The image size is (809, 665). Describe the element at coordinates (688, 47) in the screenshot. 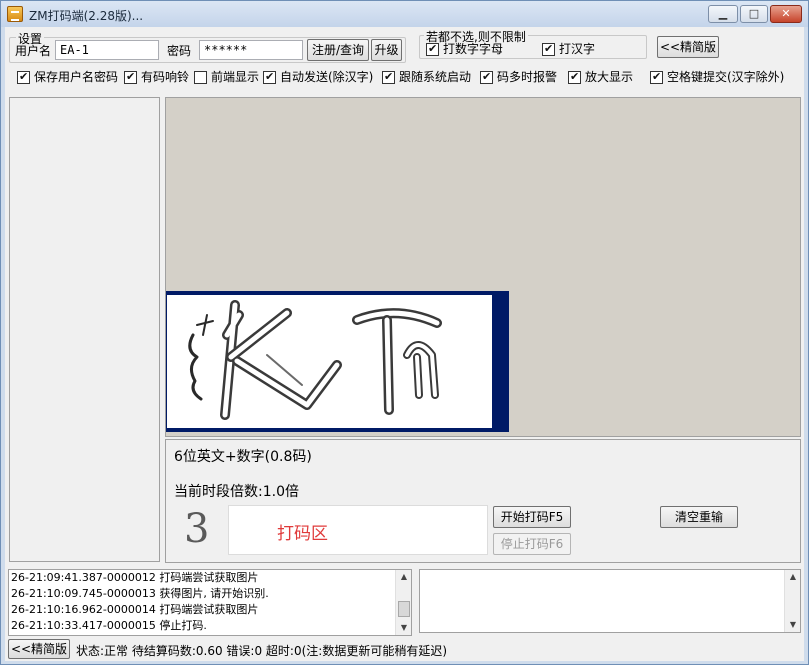

I see `compact-mode-button: <<精简版` at that location.